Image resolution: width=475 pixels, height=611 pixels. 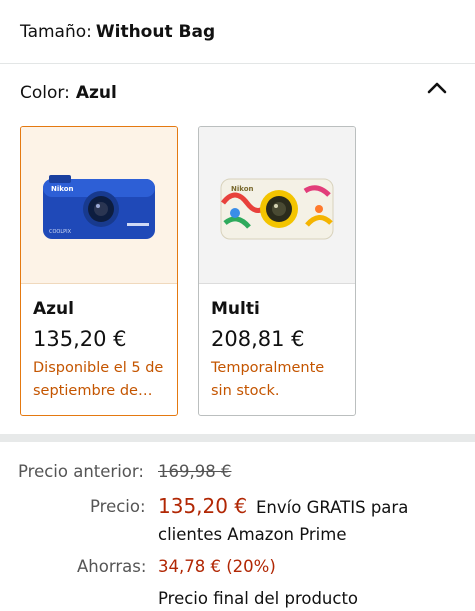 What do you see at coordinates (195, 471) in the screenshot?
I see `previous-price-value: 169,98 €` at bounding box center [195, 471].